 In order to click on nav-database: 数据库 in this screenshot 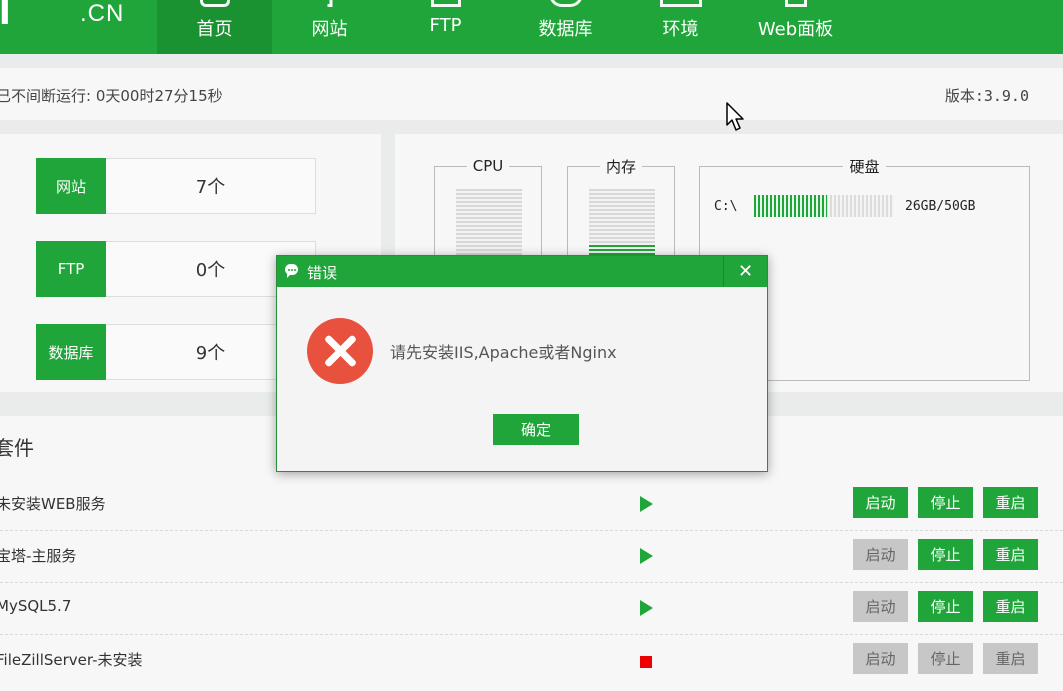, I will do `click(565, 27)`.